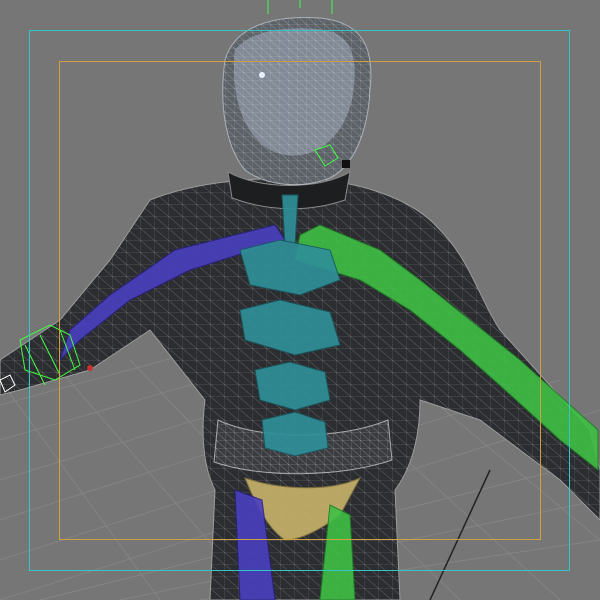 This screenshot has width=600, height=600. Describe the element at coordinates (300, 7) in the screenshot. I see `bone-helper-icon` at that location.